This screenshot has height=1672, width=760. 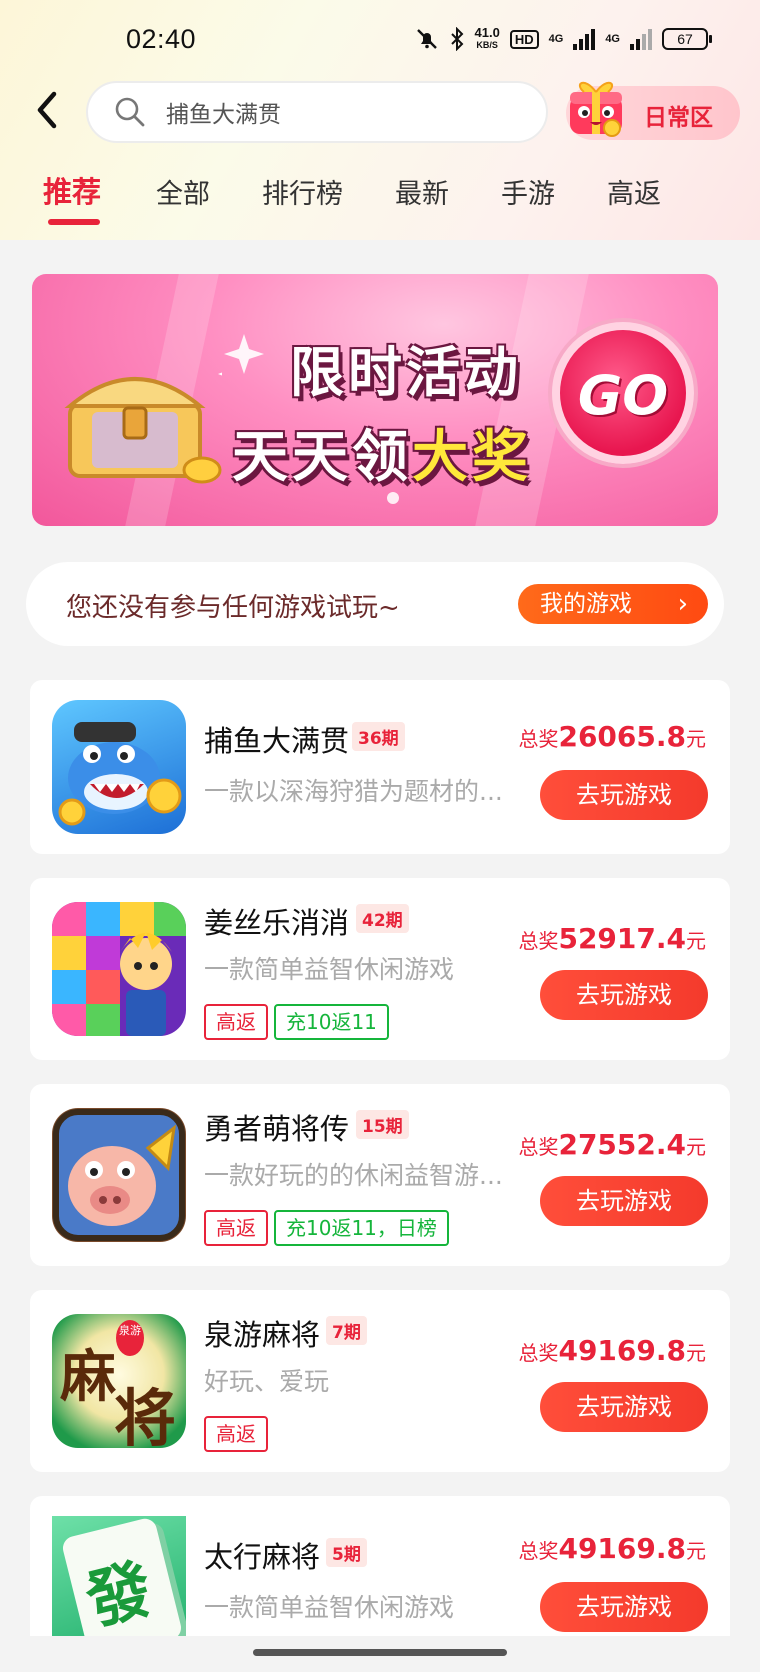 What do you see at coordinates (161, 39) in the screenshot?
I see `status-time: 02:40` at bounding box center [161, 39].